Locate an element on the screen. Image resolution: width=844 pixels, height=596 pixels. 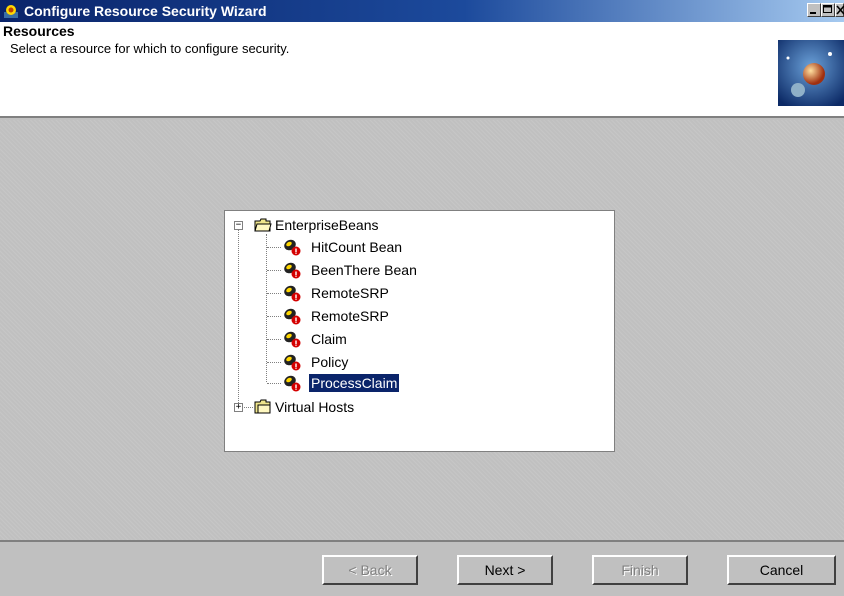
minimize-button is located at coordinates (814, 10).